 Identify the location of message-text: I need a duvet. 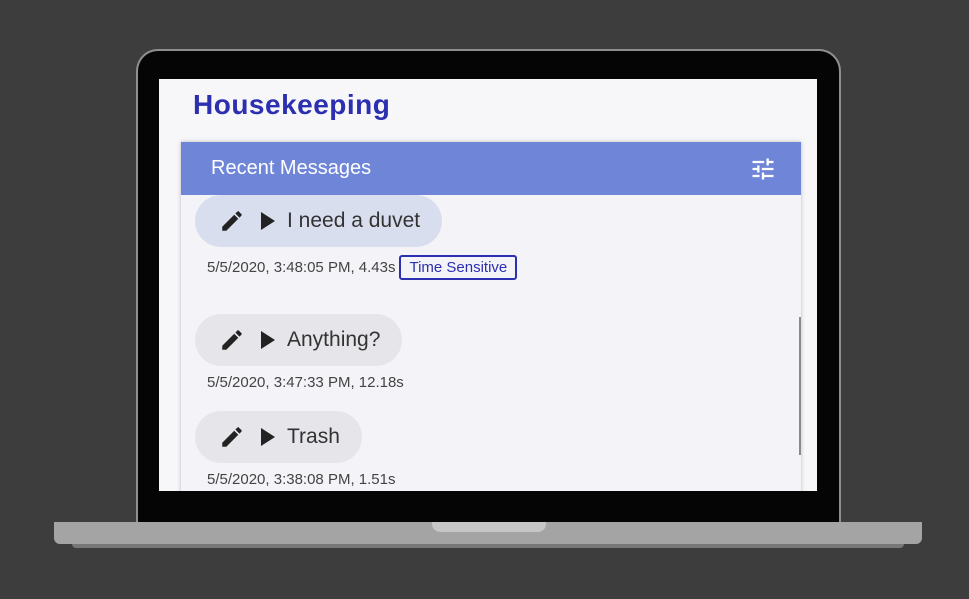
(354, 220).